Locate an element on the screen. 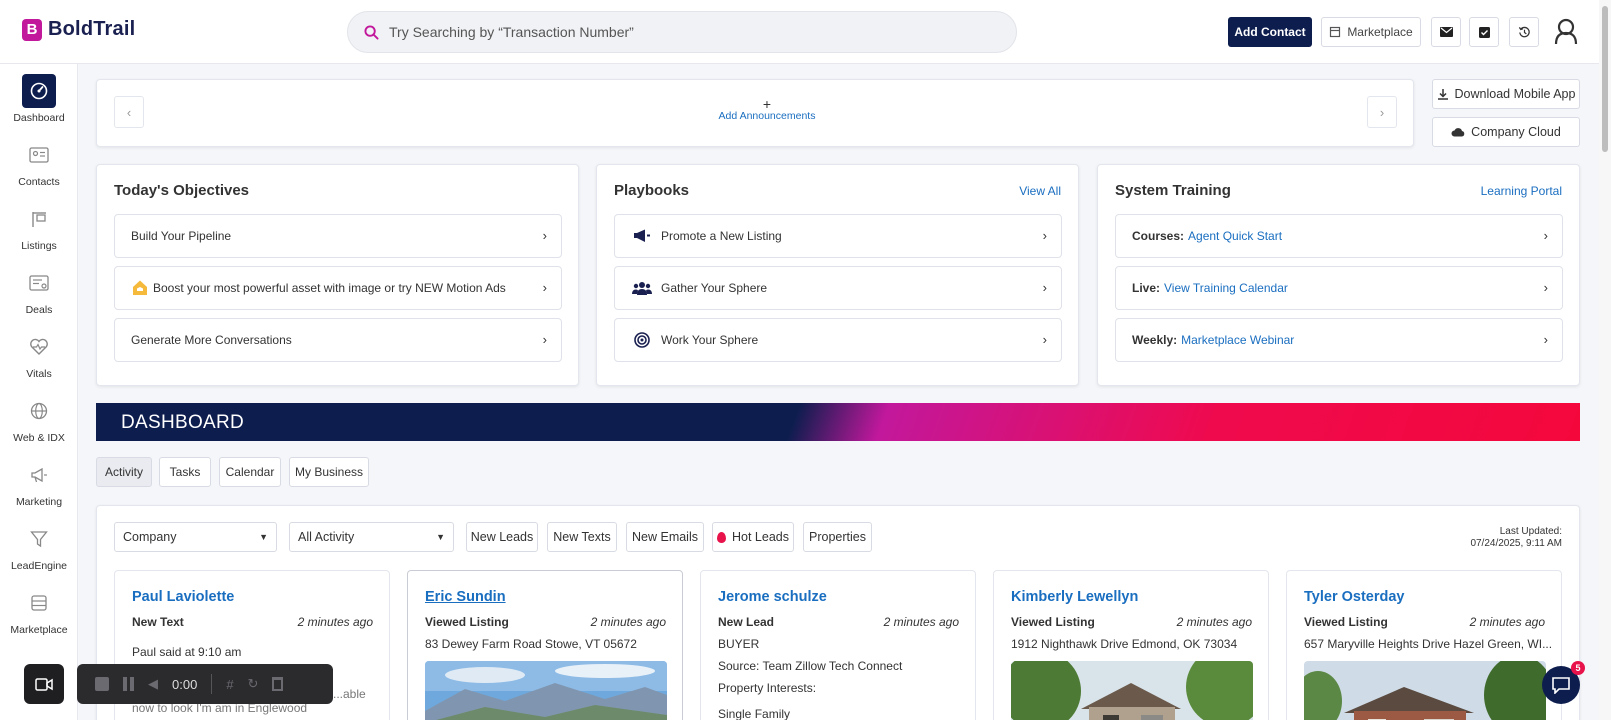 Image resolution: width=1611 pixels, height=720 pixels. training-row: Weekly: Marketplace Webinar › is located at coordinates (1339, 340).